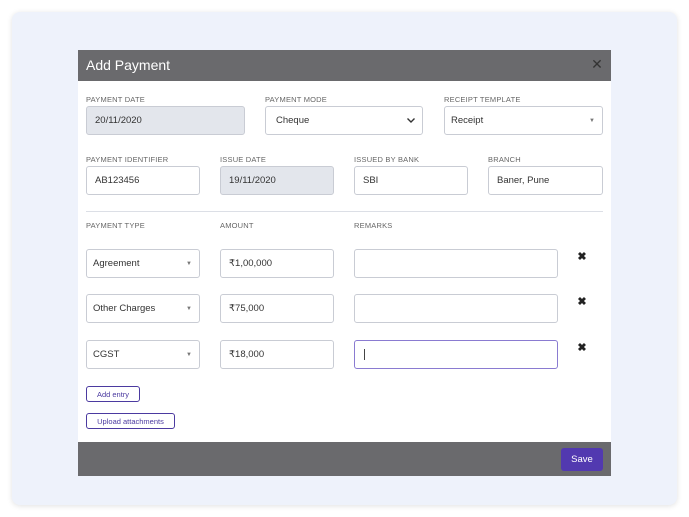  Describe the element at coordinates (115, 225) in the screenshot. I see `payment-type-header: PAYMENT TYPE` at that location.